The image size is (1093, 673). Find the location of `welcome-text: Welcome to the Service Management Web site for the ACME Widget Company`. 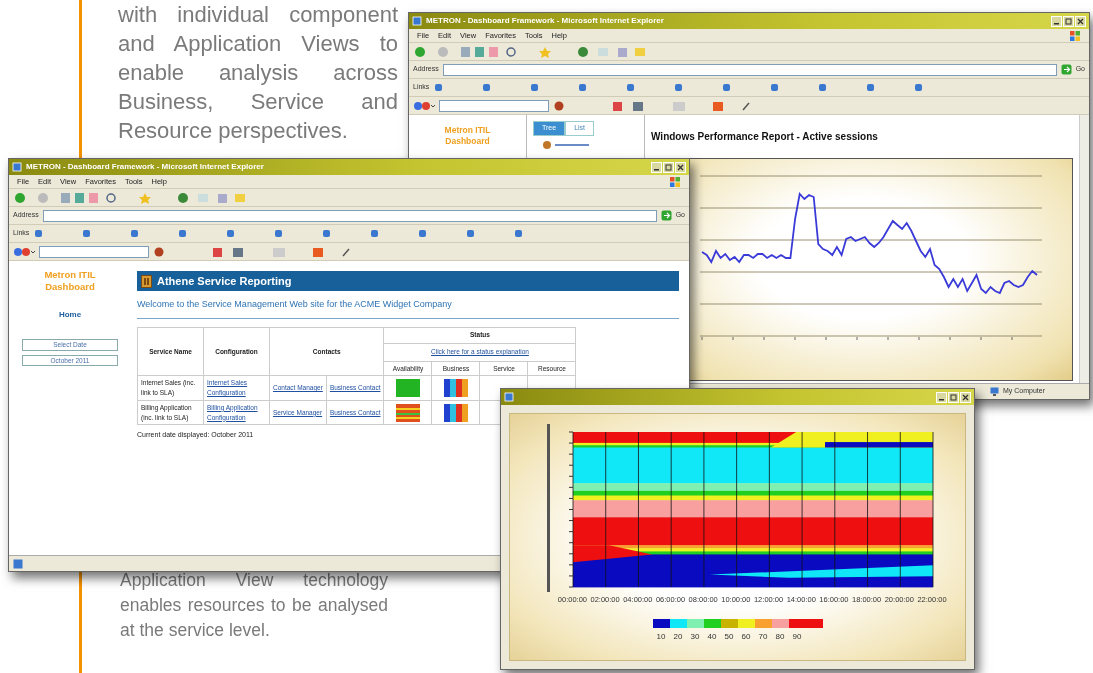

welcome-text: Welcome to the Service Management Web site for the ACME Widget Company is located at coordinates (295, 304).